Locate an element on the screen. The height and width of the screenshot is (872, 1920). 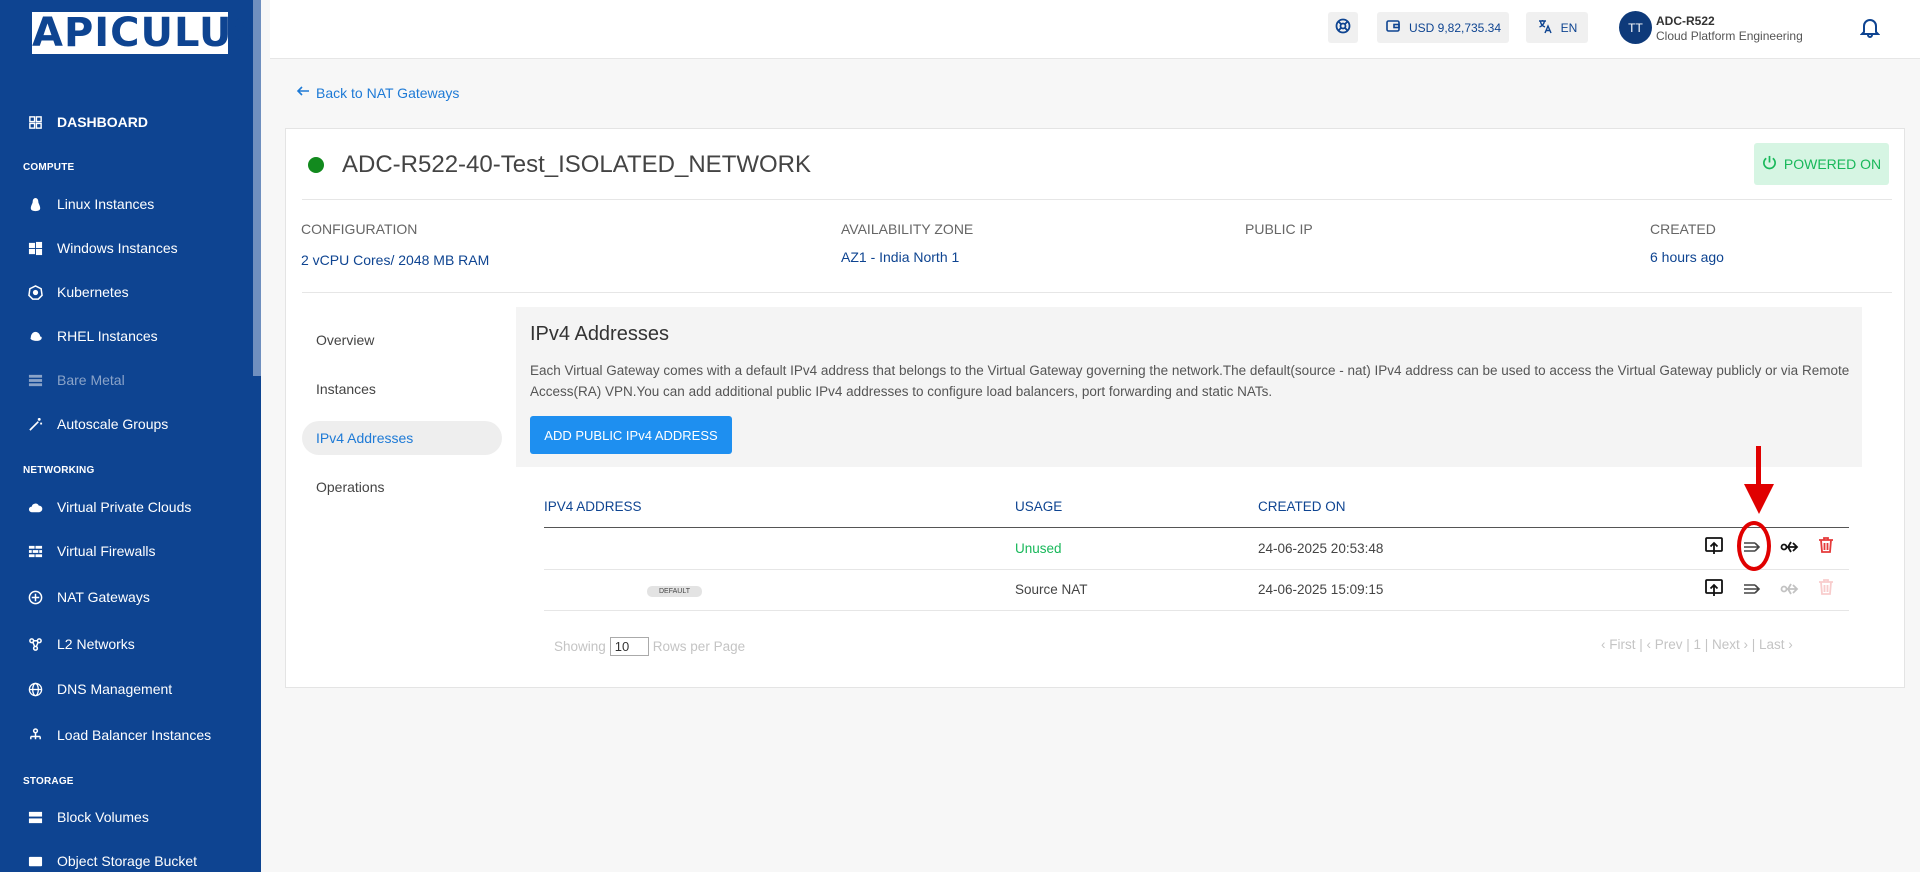
sidebar-item-load-balancer-instances: Load Balancer Instances is located at coordinates (126, 735).